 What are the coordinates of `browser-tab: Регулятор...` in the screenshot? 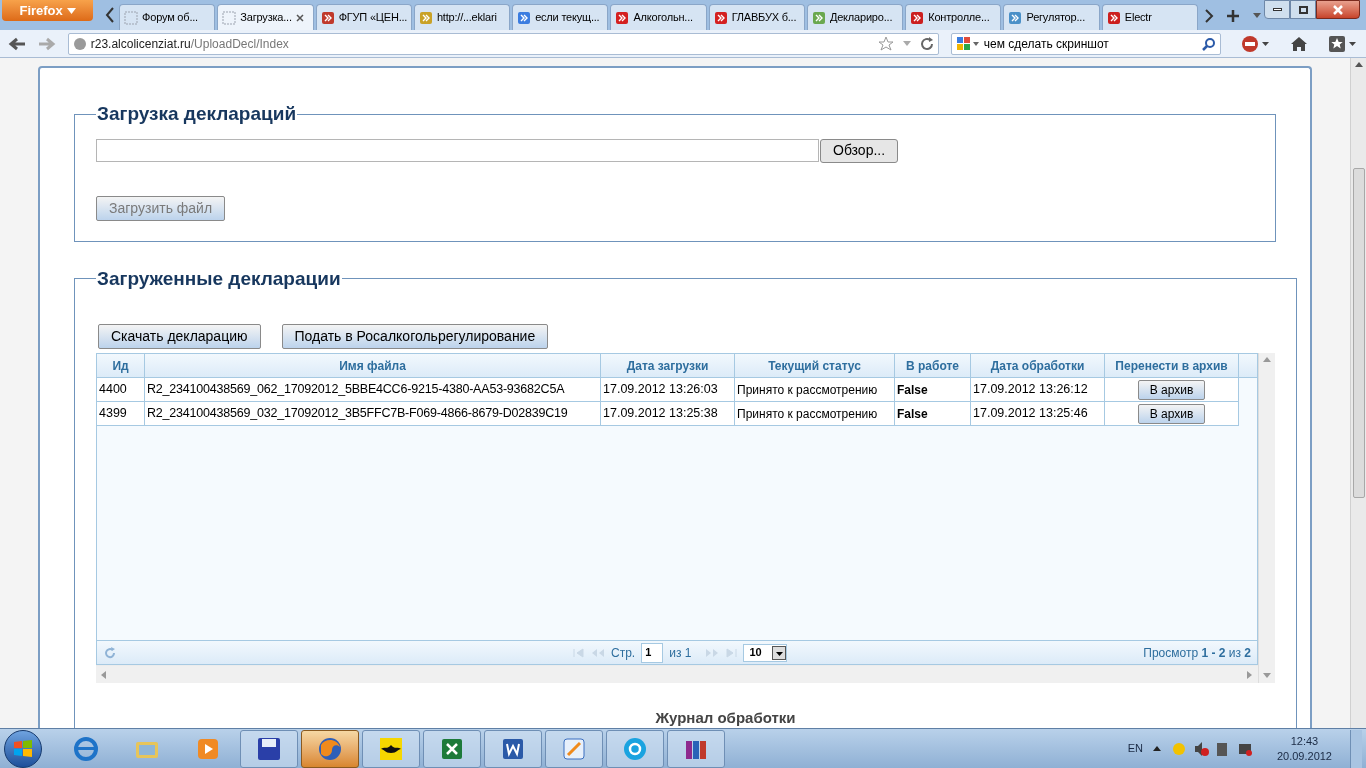 It's located at (1051, 17).